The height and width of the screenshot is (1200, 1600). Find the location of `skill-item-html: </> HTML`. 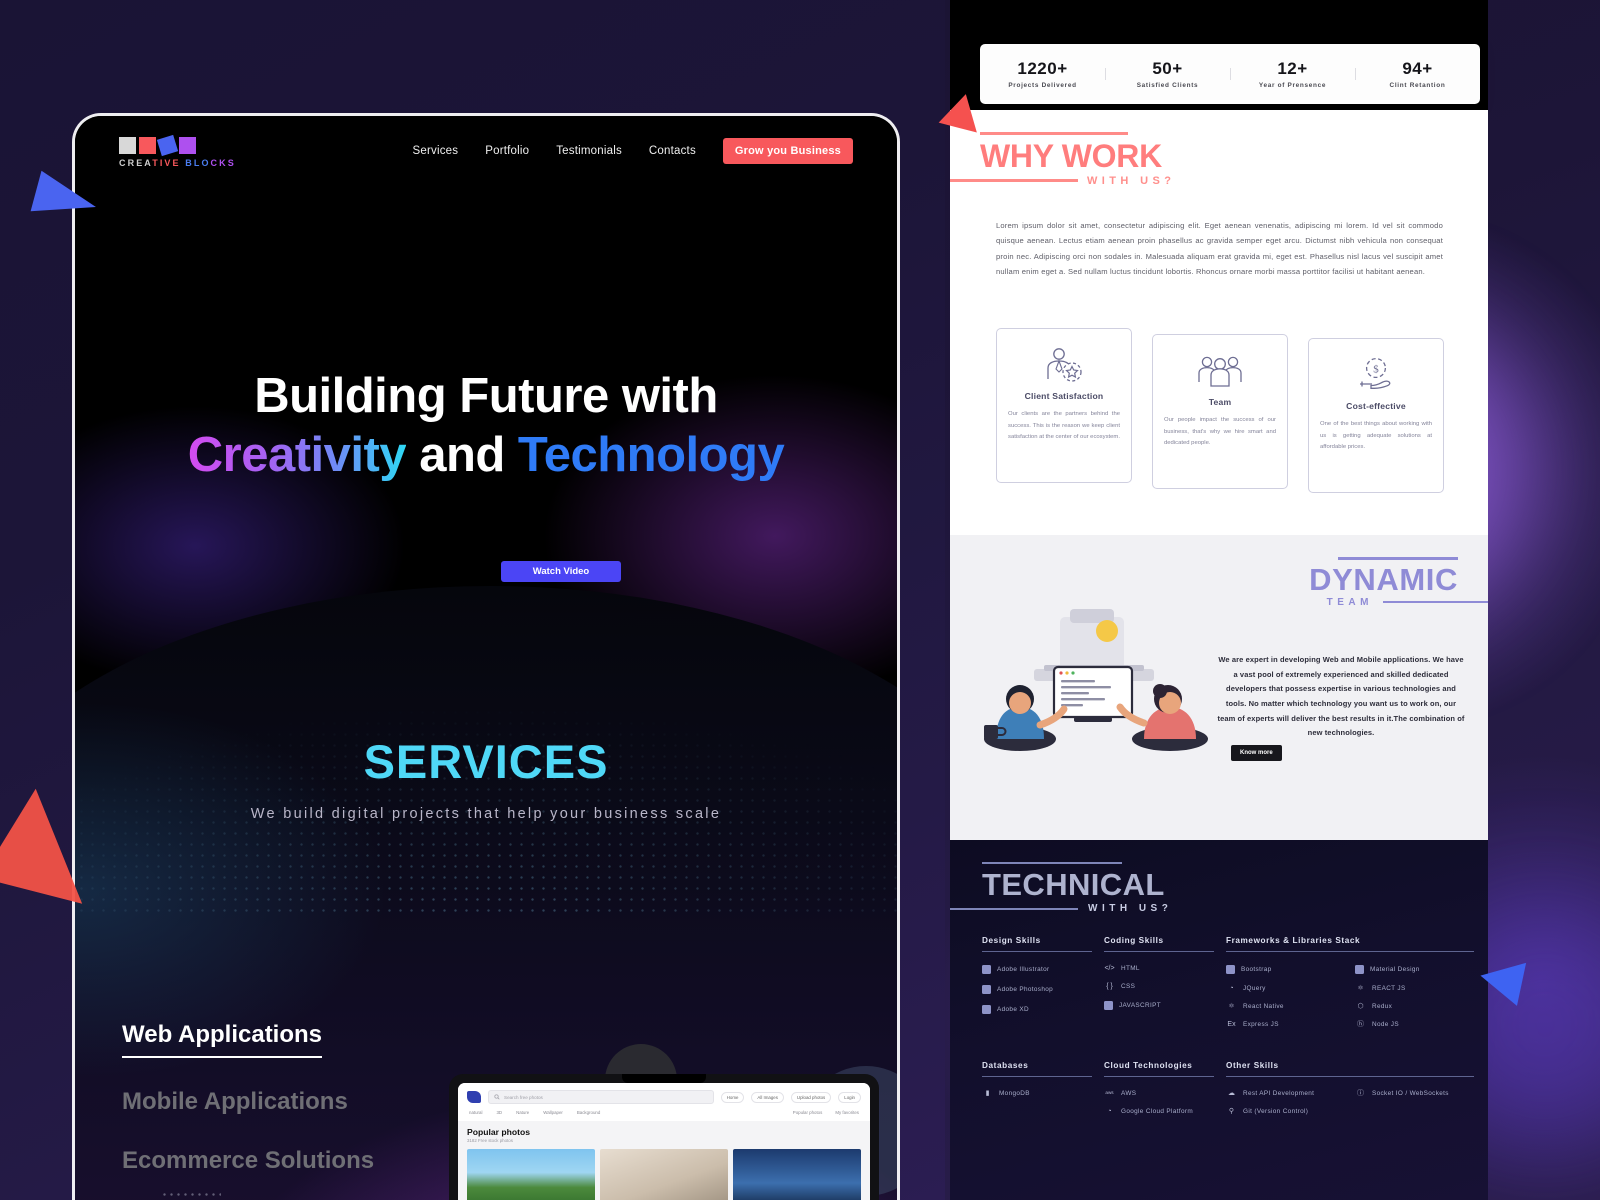

skill-item-html: </> HTML is located at coordinates (1159, 968).